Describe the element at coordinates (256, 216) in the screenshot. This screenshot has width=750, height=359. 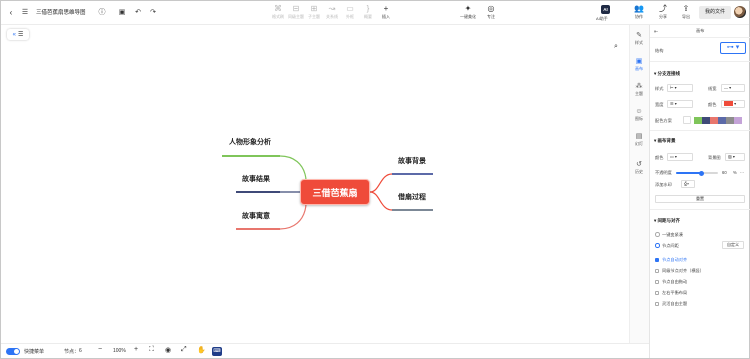
I see `topic-story-moral: 故事寓意` at that location.